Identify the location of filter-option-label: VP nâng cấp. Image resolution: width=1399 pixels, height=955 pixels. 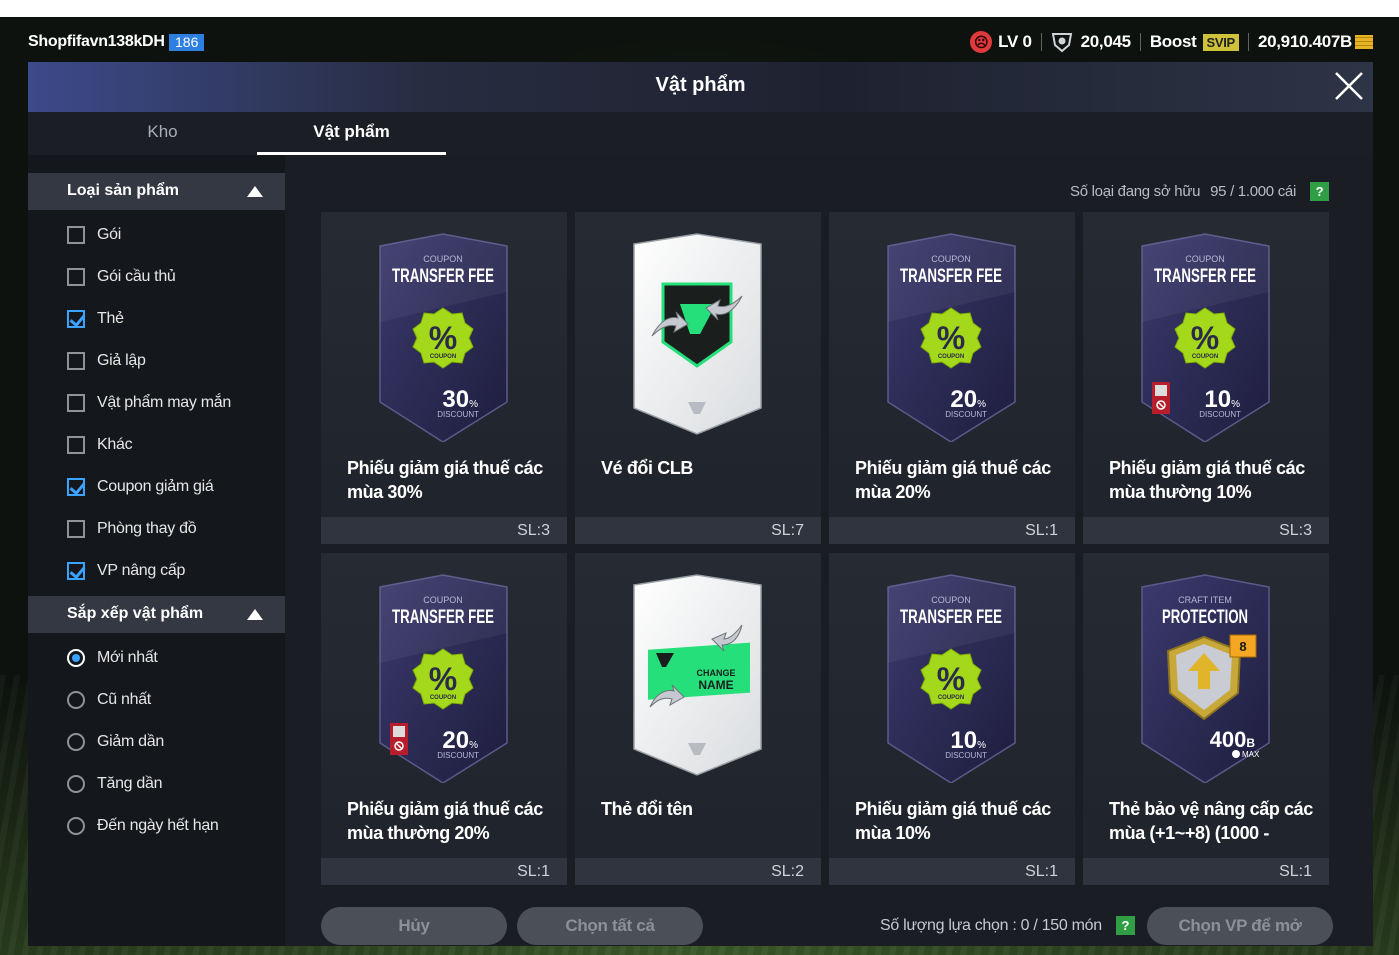
(141, 570).